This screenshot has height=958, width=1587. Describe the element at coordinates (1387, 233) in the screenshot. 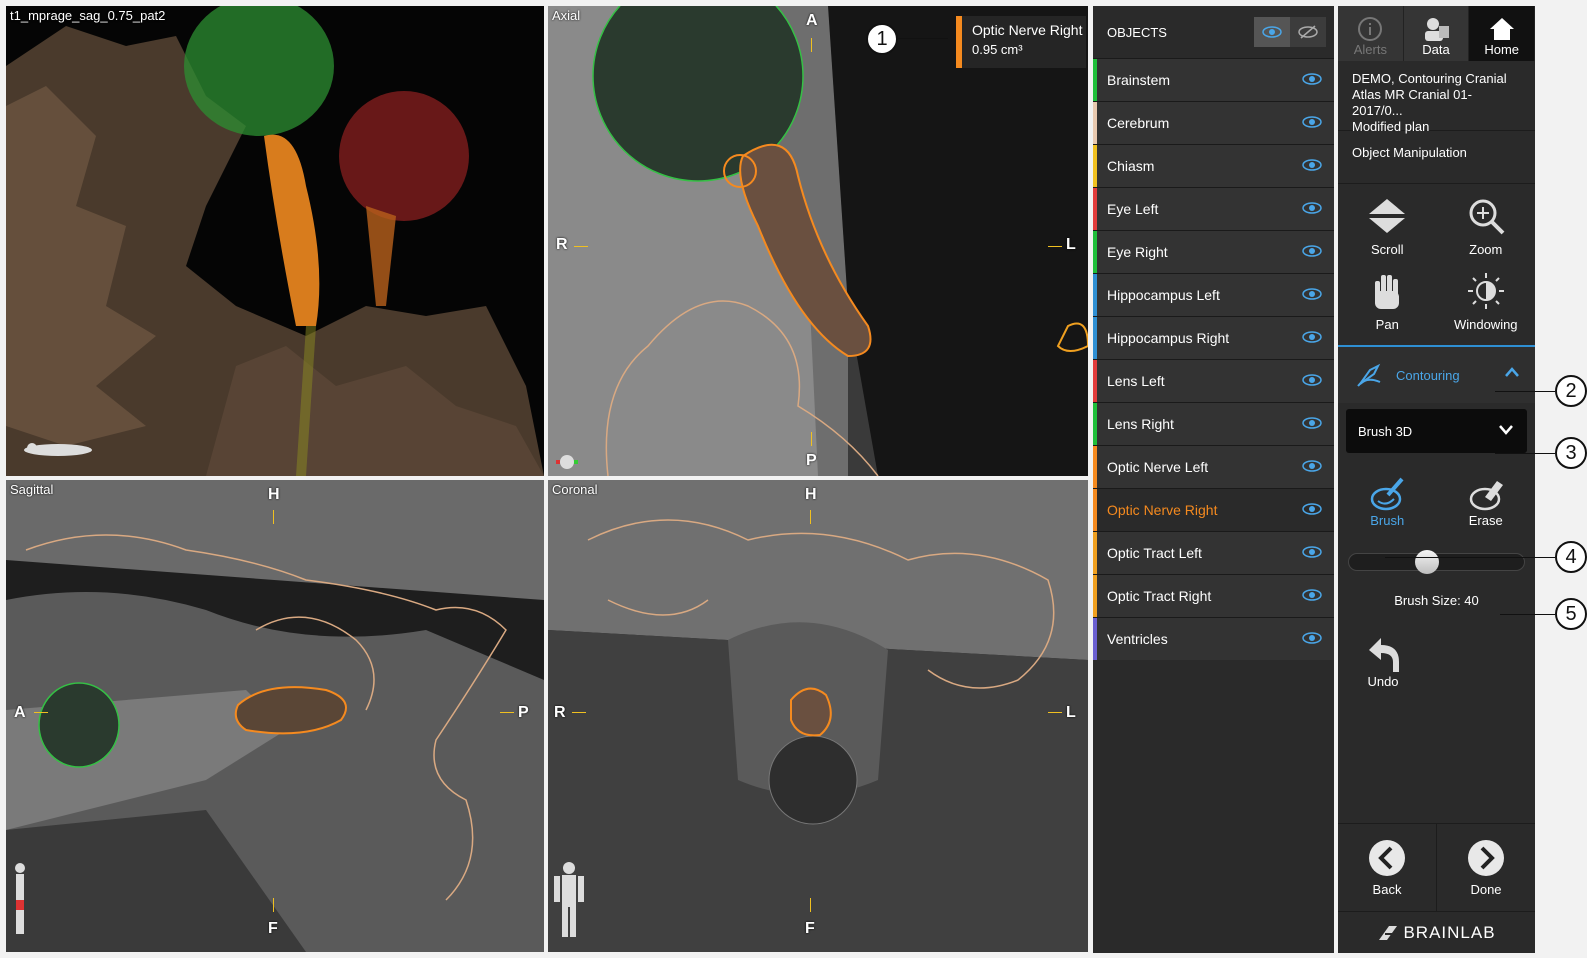

I see `scroll-tool: Scroll` at that location.